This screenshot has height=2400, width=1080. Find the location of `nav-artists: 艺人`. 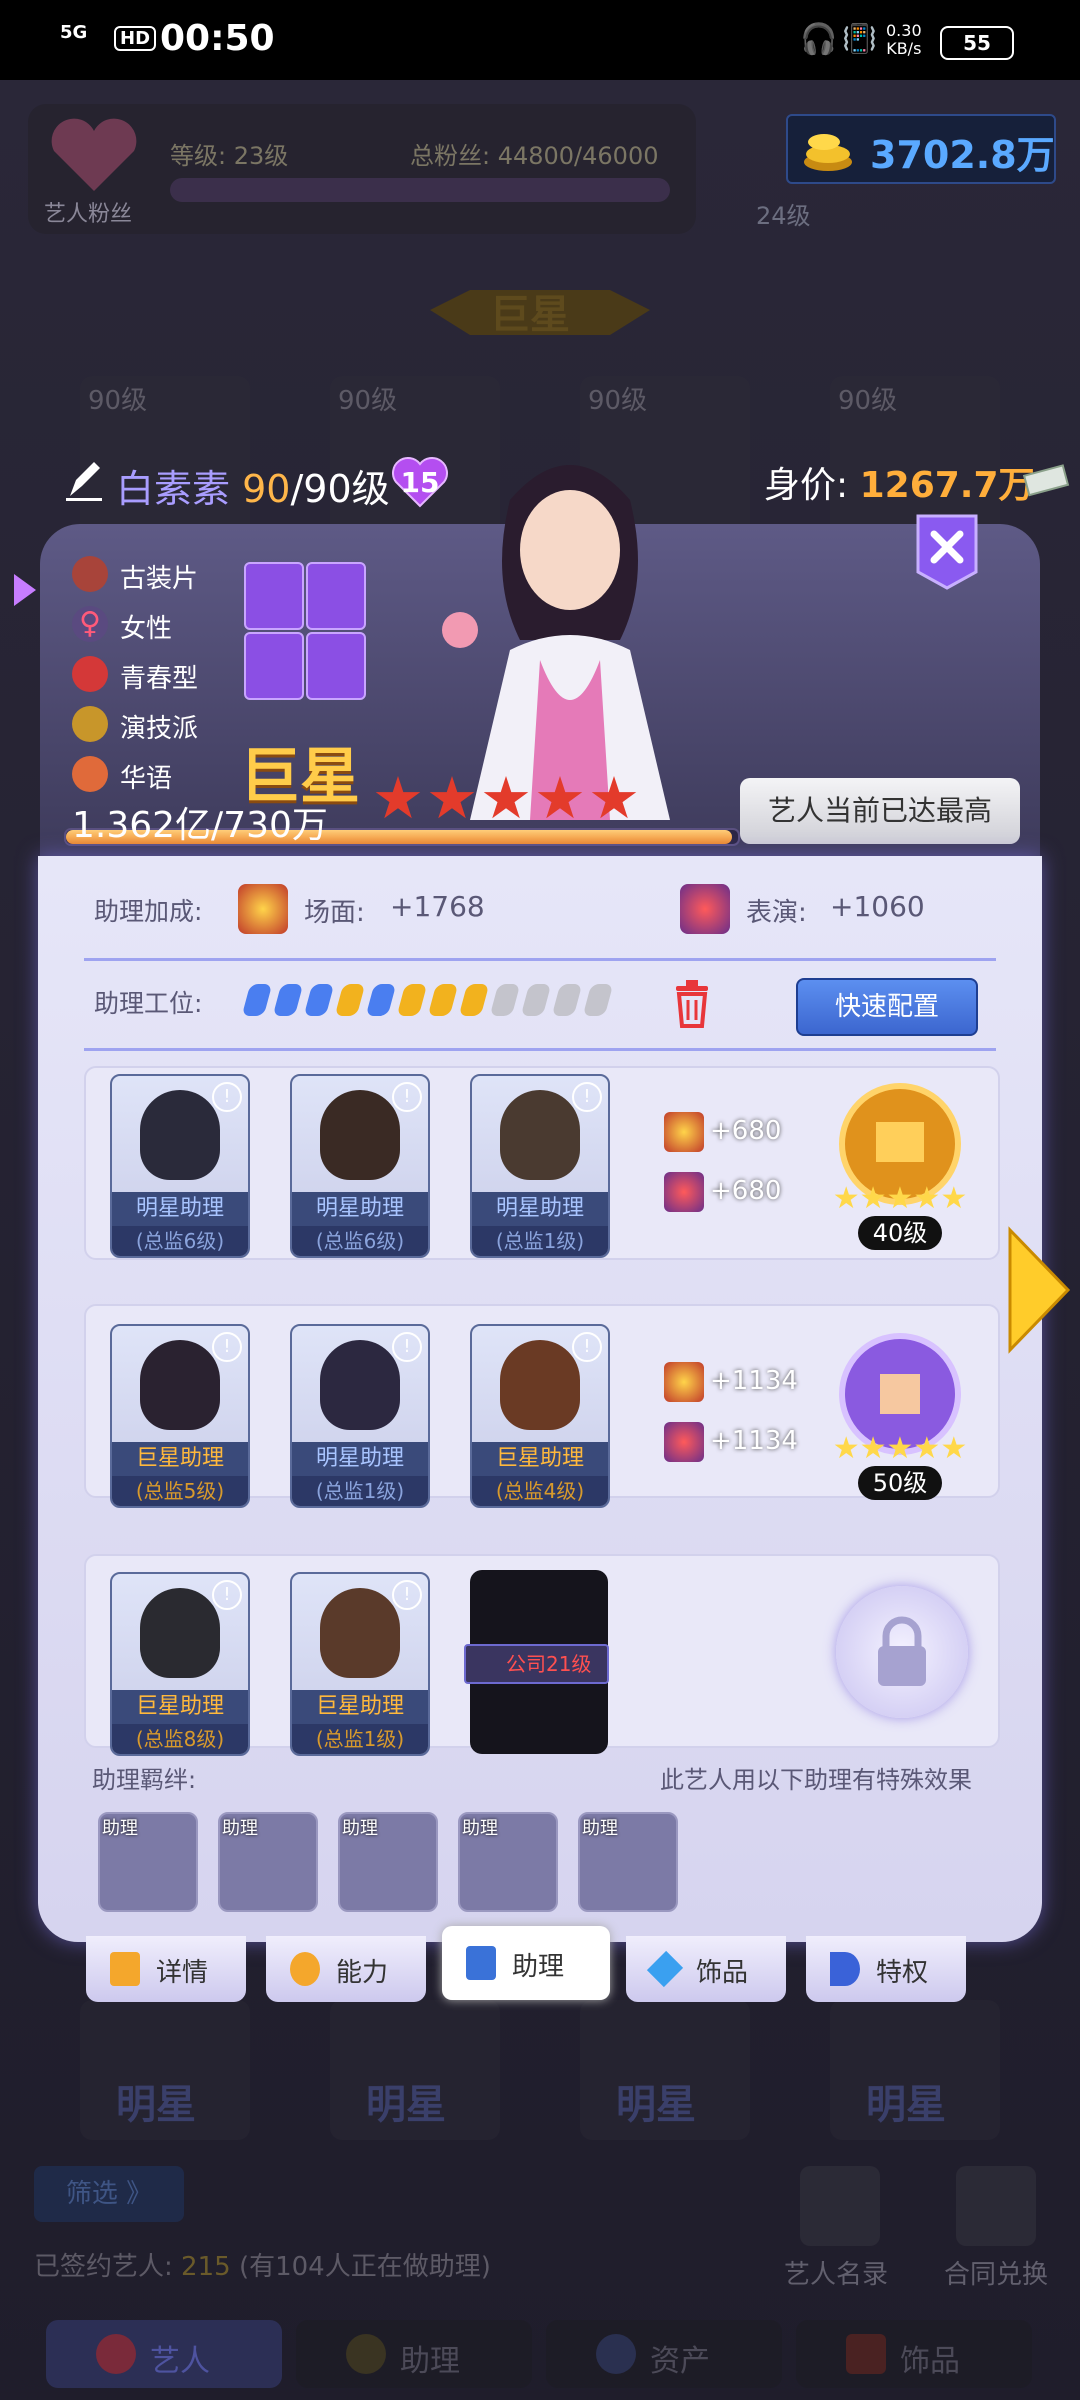

nav-artists: 艺人 is located at coordinates (164, 2354).